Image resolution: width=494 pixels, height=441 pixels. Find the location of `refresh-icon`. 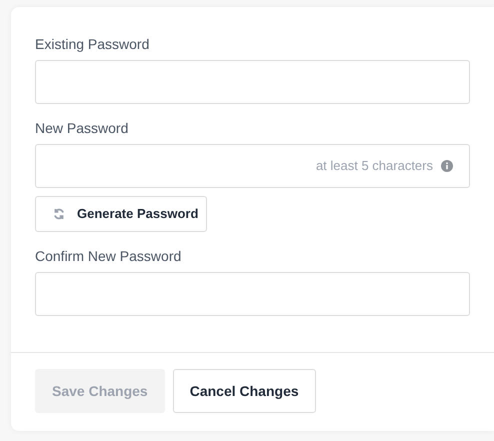

refresh-icon is located at coordinates (59, 214).